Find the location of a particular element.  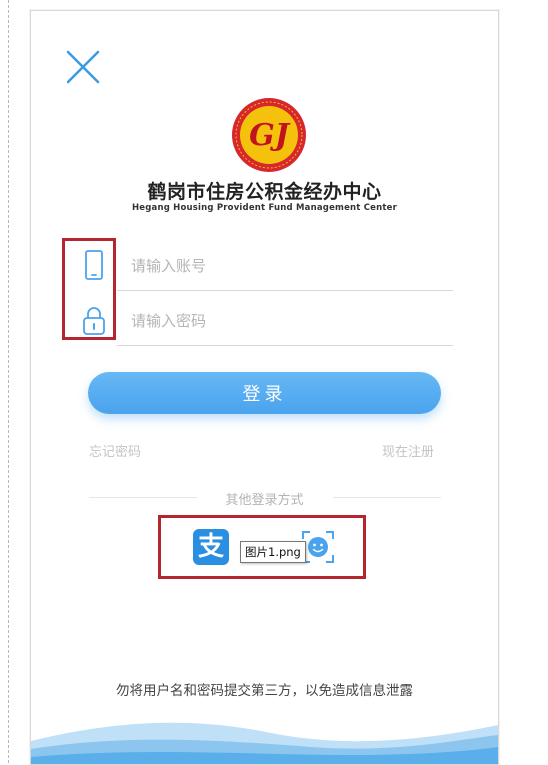

account-underline is located at coordinates (285, 290).